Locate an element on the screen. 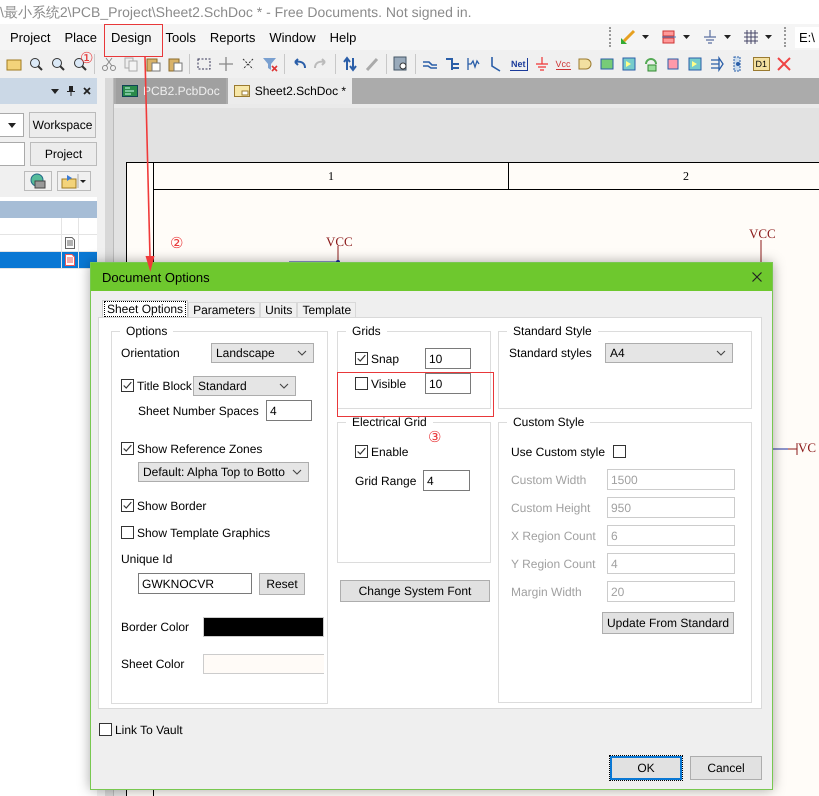 The height and width of the screenshot is (796, 819). align-icon is located at coordinates (669, 37).